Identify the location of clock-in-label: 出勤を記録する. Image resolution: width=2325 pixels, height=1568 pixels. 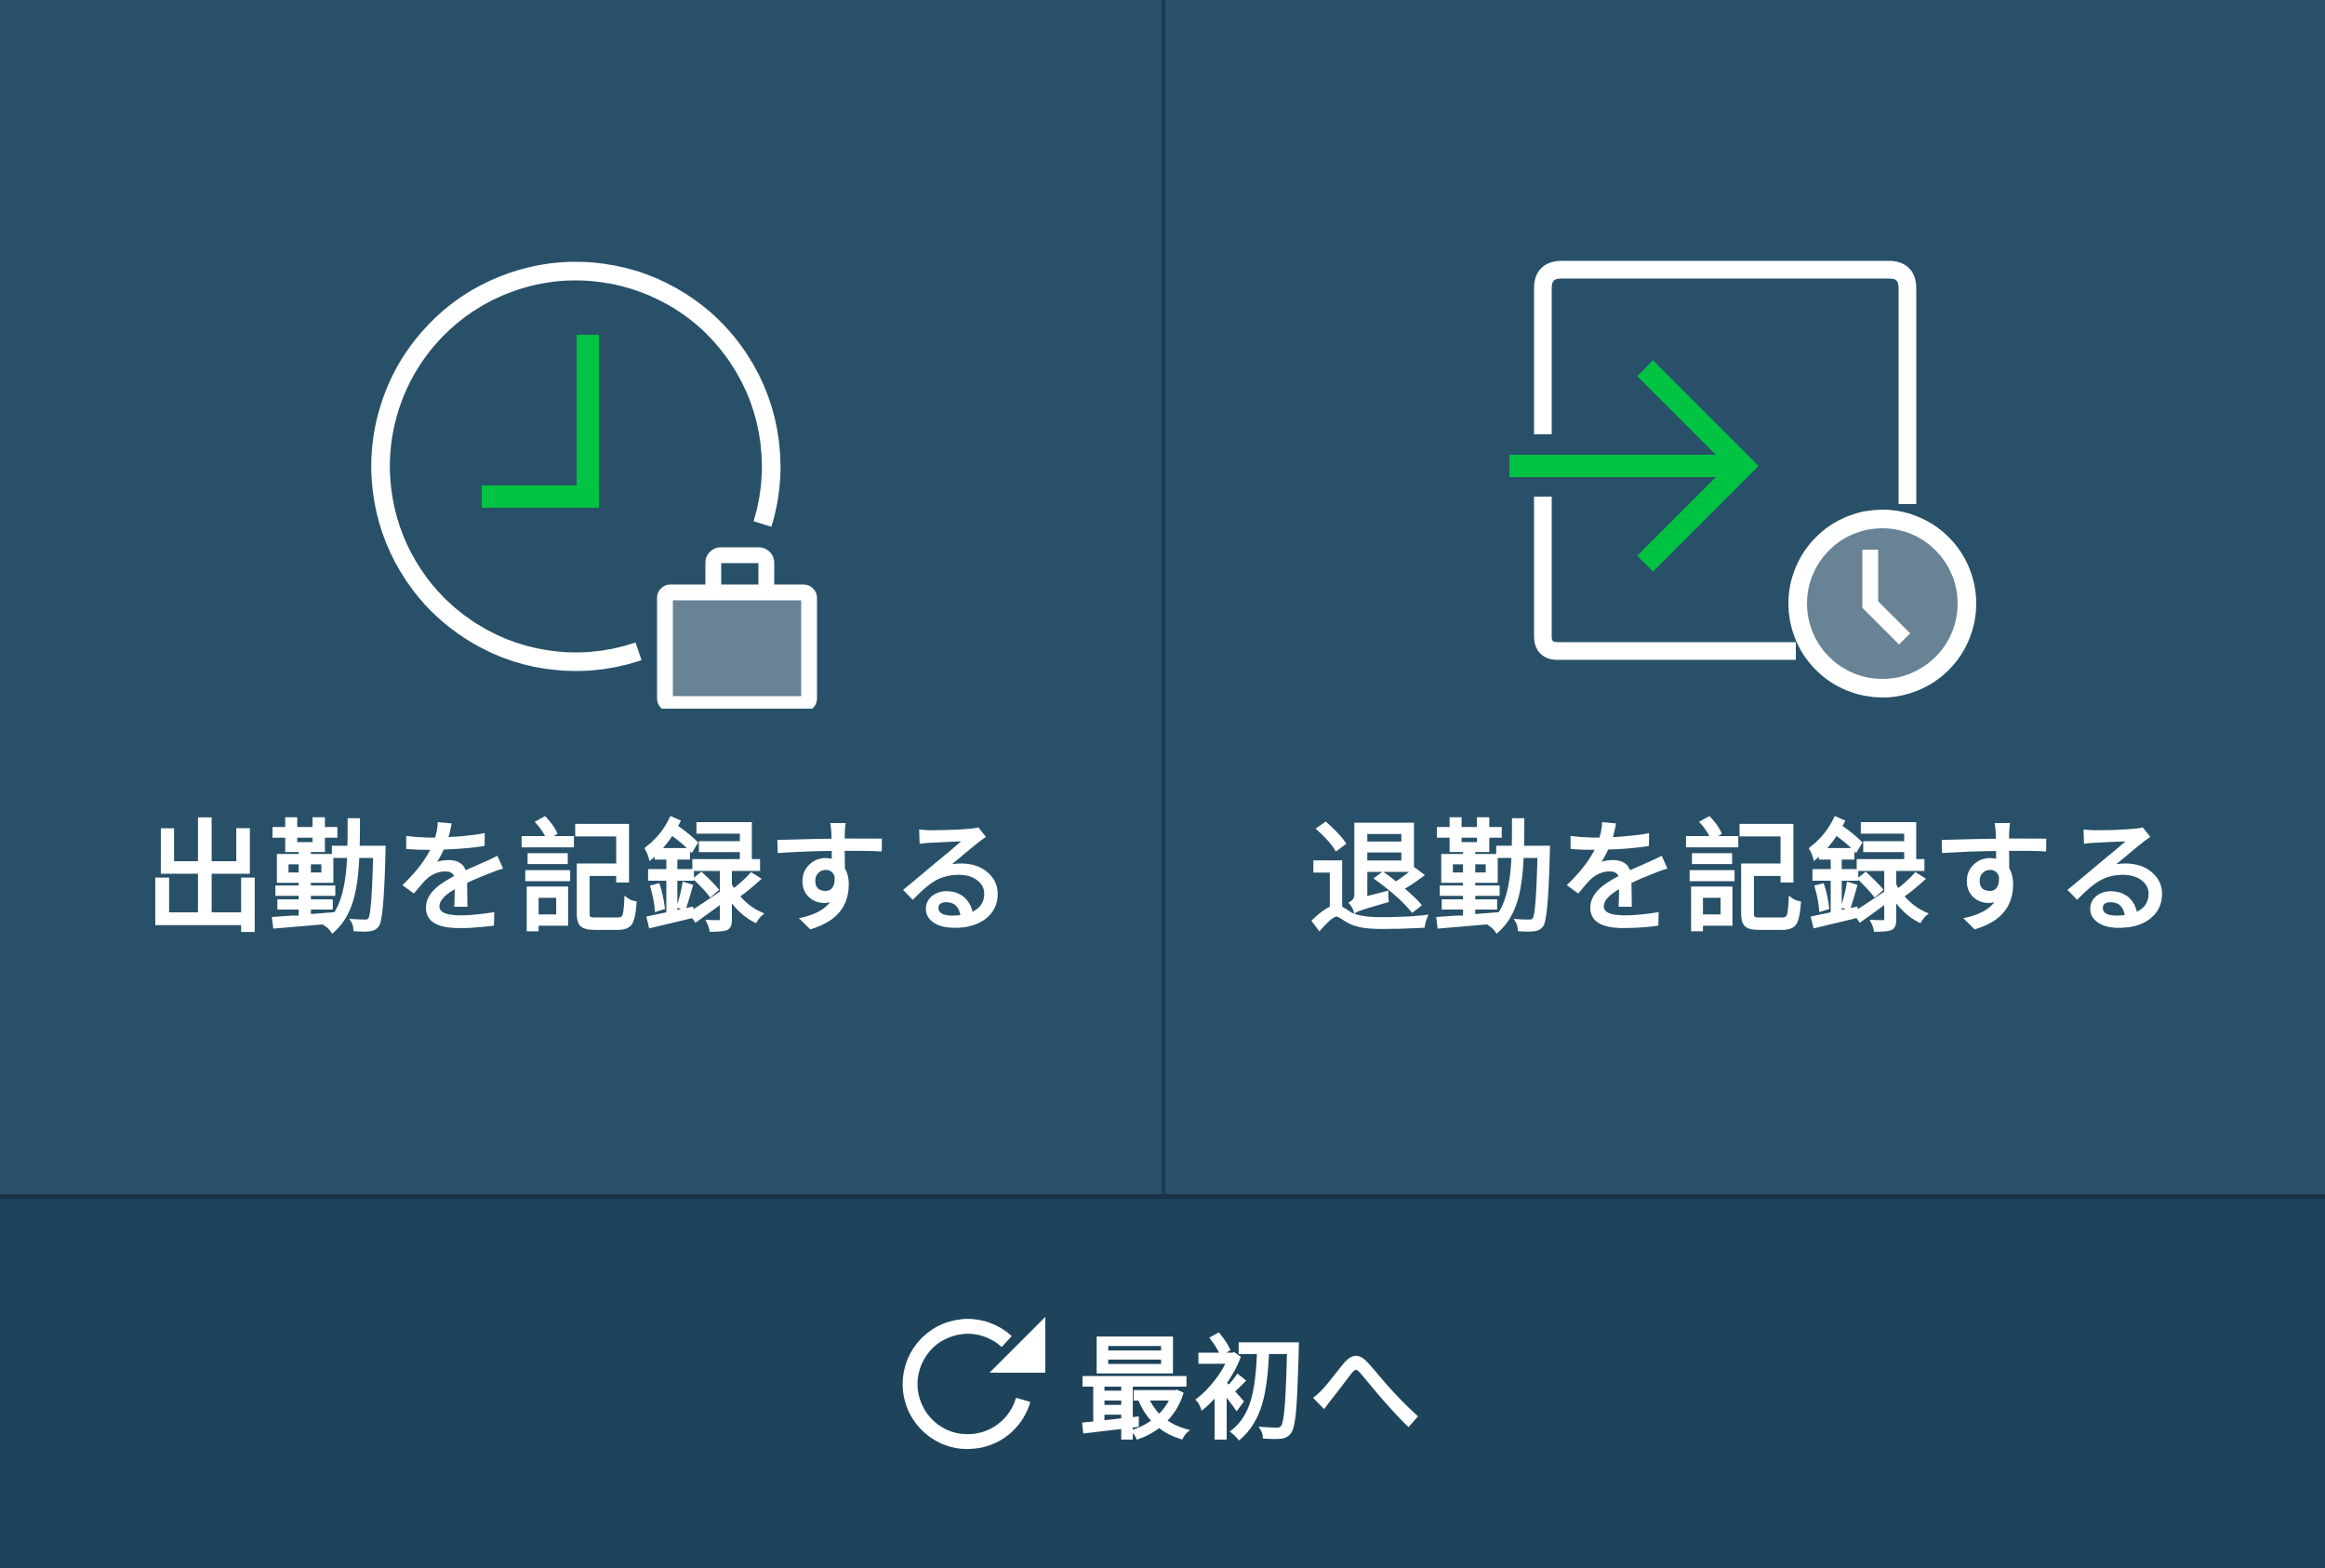
(580, 879).